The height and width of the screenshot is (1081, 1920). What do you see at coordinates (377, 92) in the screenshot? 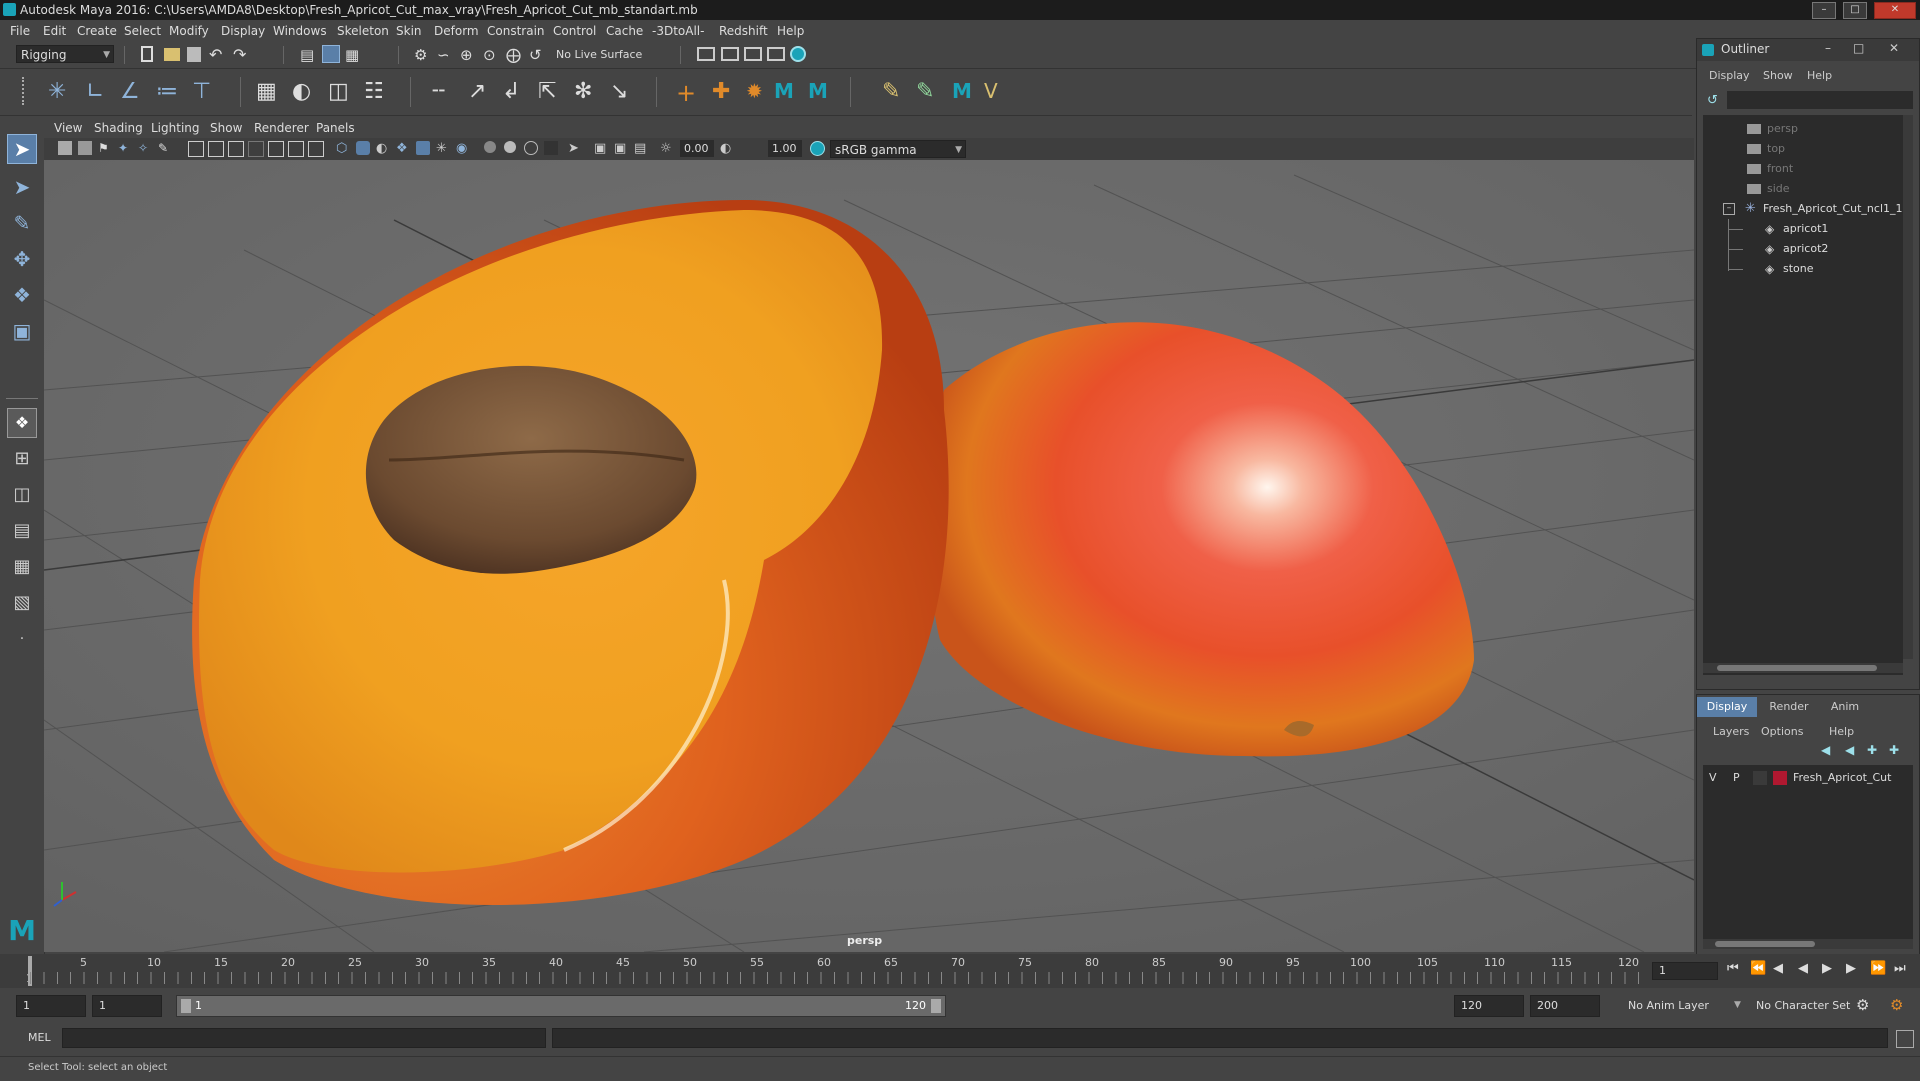
I see `cluster-icon: ☷` at bounding box center [377, 92].